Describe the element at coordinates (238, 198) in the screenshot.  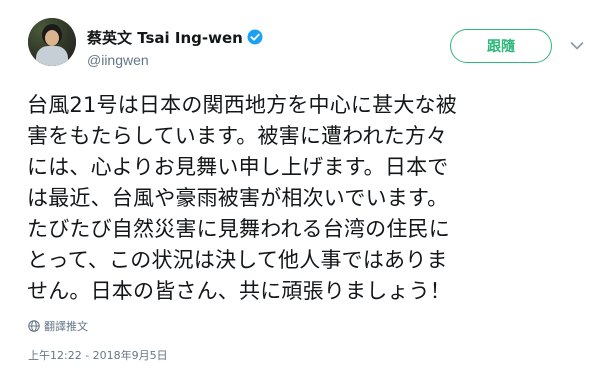
I see `tweet-text-line: は最近、台風や豪雨被害が相次いでいます。` at that location.